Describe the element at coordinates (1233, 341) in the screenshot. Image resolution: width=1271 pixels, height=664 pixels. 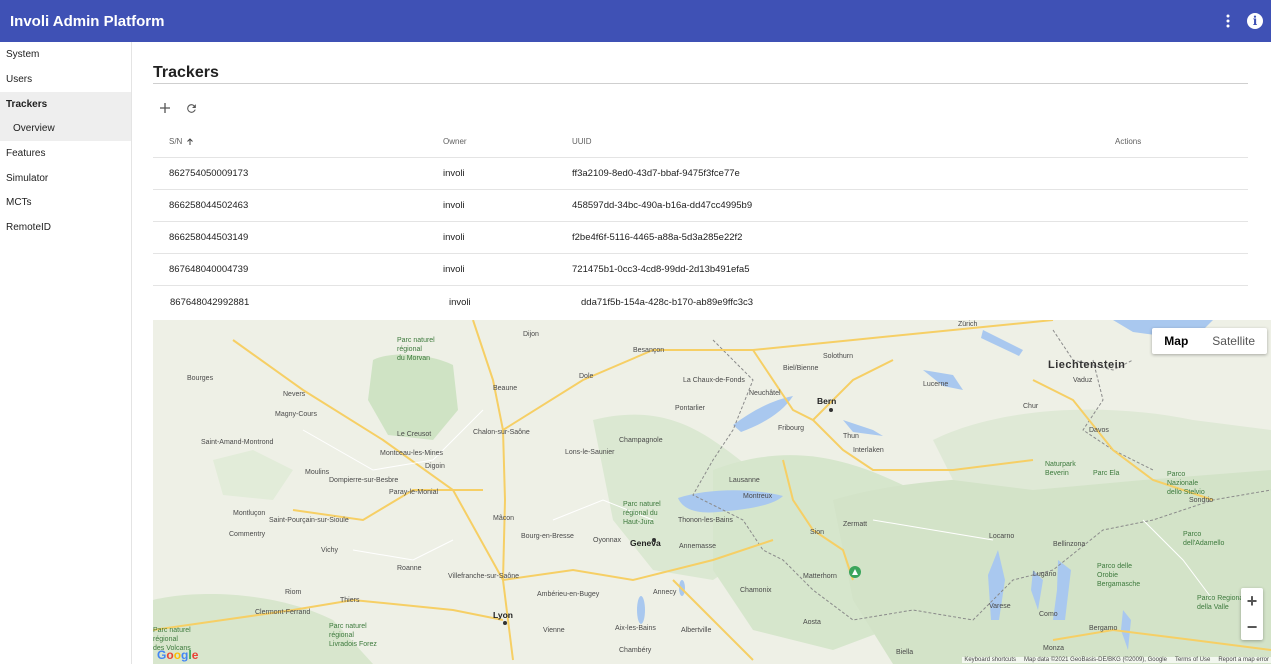
I see `map-type-satellite-button: Satellite` at that location.